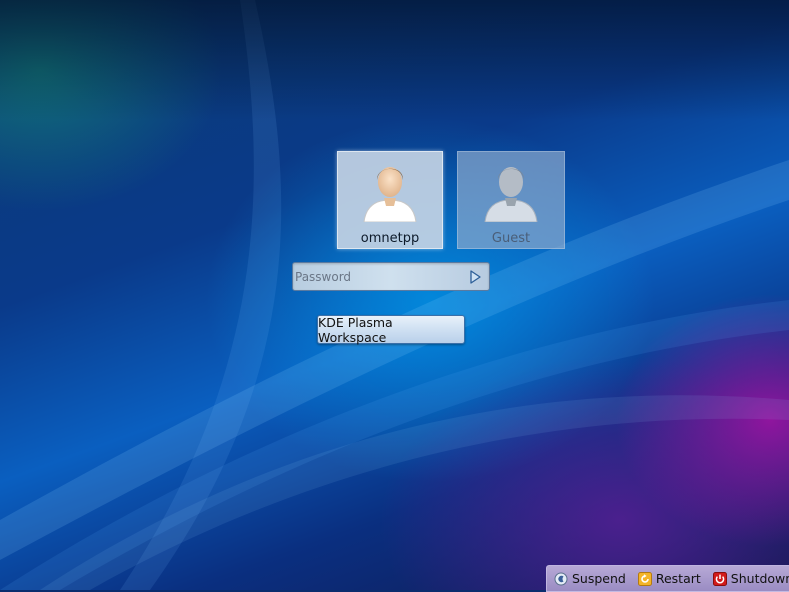  I want to click on restart-label: Restart, so click(678, 578).